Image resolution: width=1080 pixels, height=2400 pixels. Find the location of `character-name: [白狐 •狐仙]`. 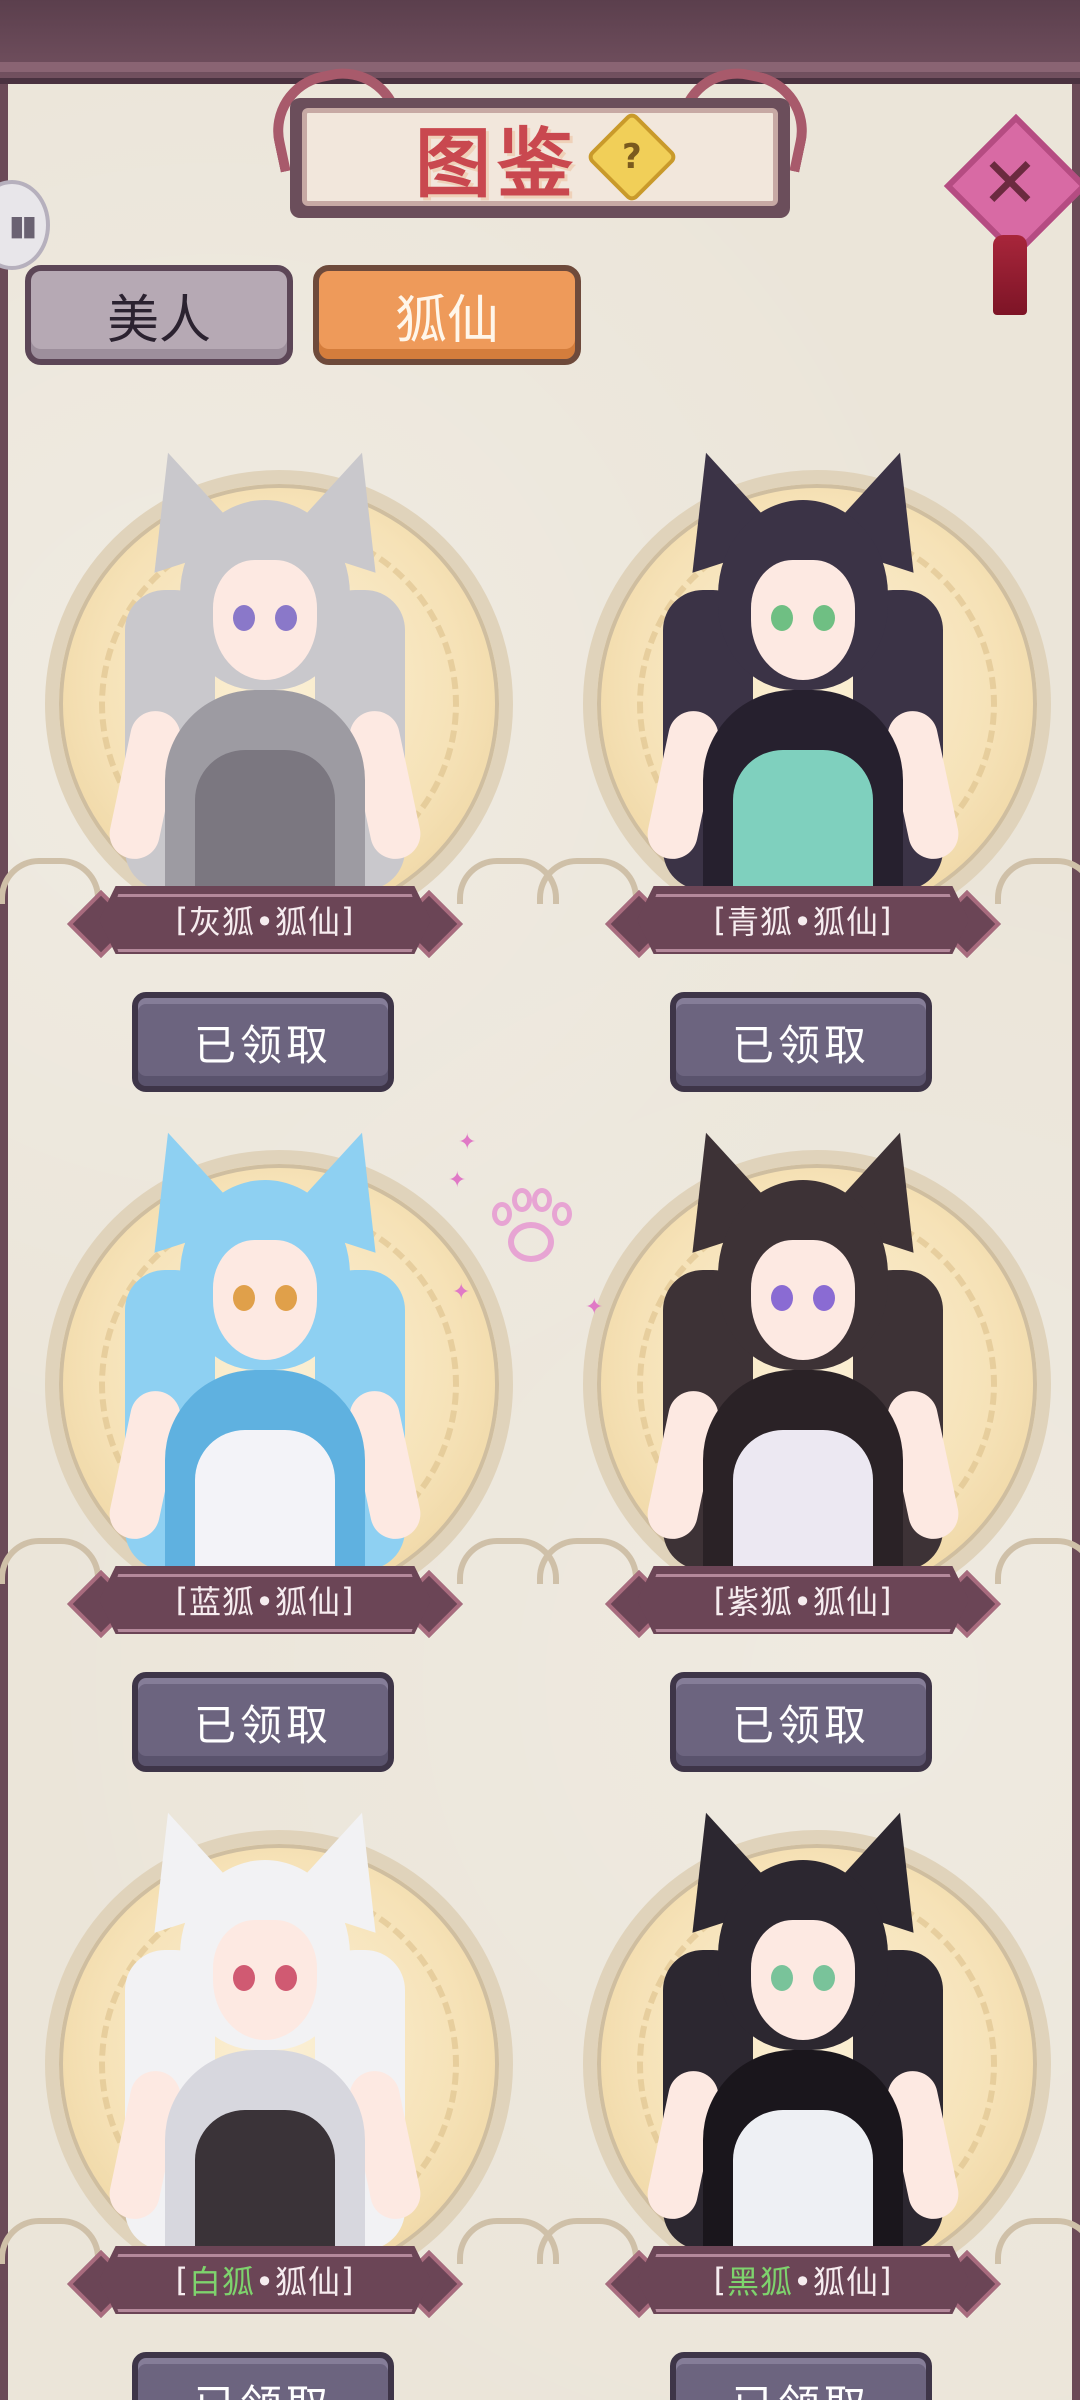

character-name: [白狐 •狐仙] is located at coordinates (265, 2281).